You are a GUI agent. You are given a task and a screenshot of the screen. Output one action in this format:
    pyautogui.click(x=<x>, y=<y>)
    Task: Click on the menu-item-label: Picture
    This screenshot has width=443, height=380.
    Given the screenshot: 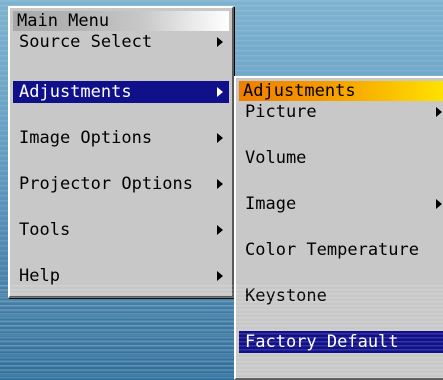 What is the action you would take?
    pyautogui.click(x=281, y=112)
    